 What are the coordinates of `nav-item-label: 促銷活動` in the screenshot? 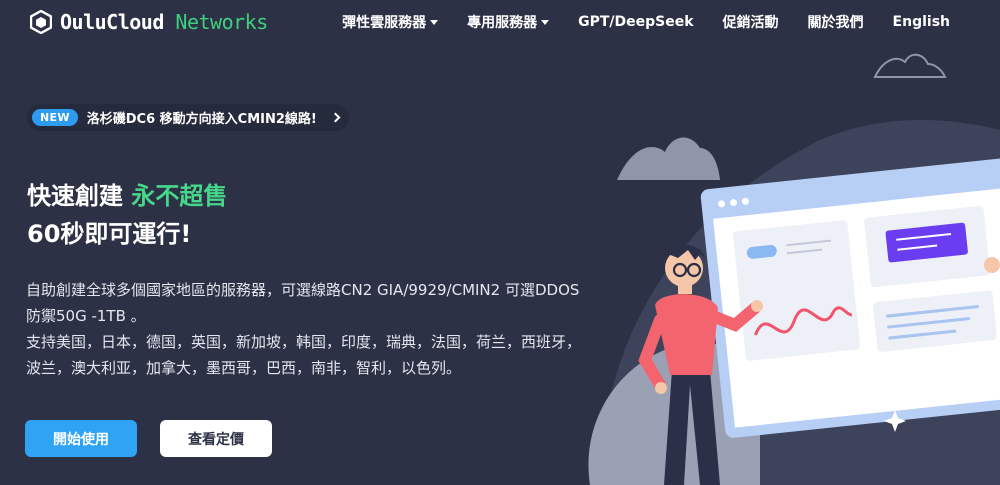 It's located at (750, 23).